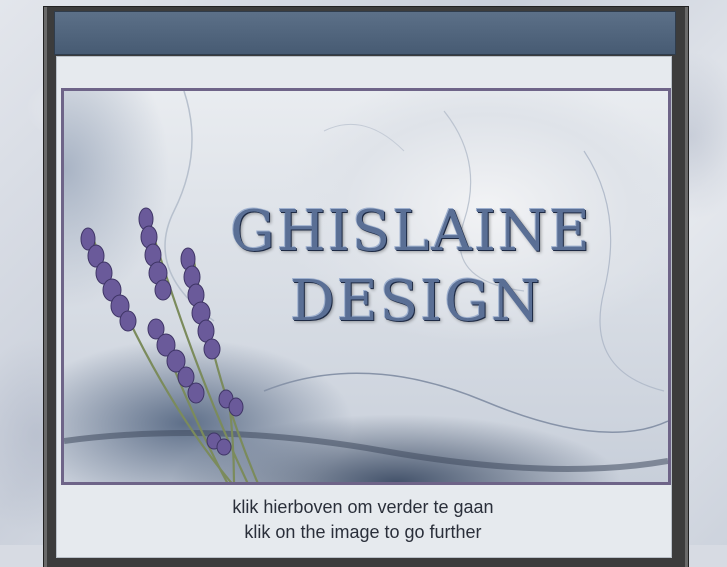 Image resolution: width=727 pixels, height=567 pixels. I want to click on header-bar, so click(365, 33).